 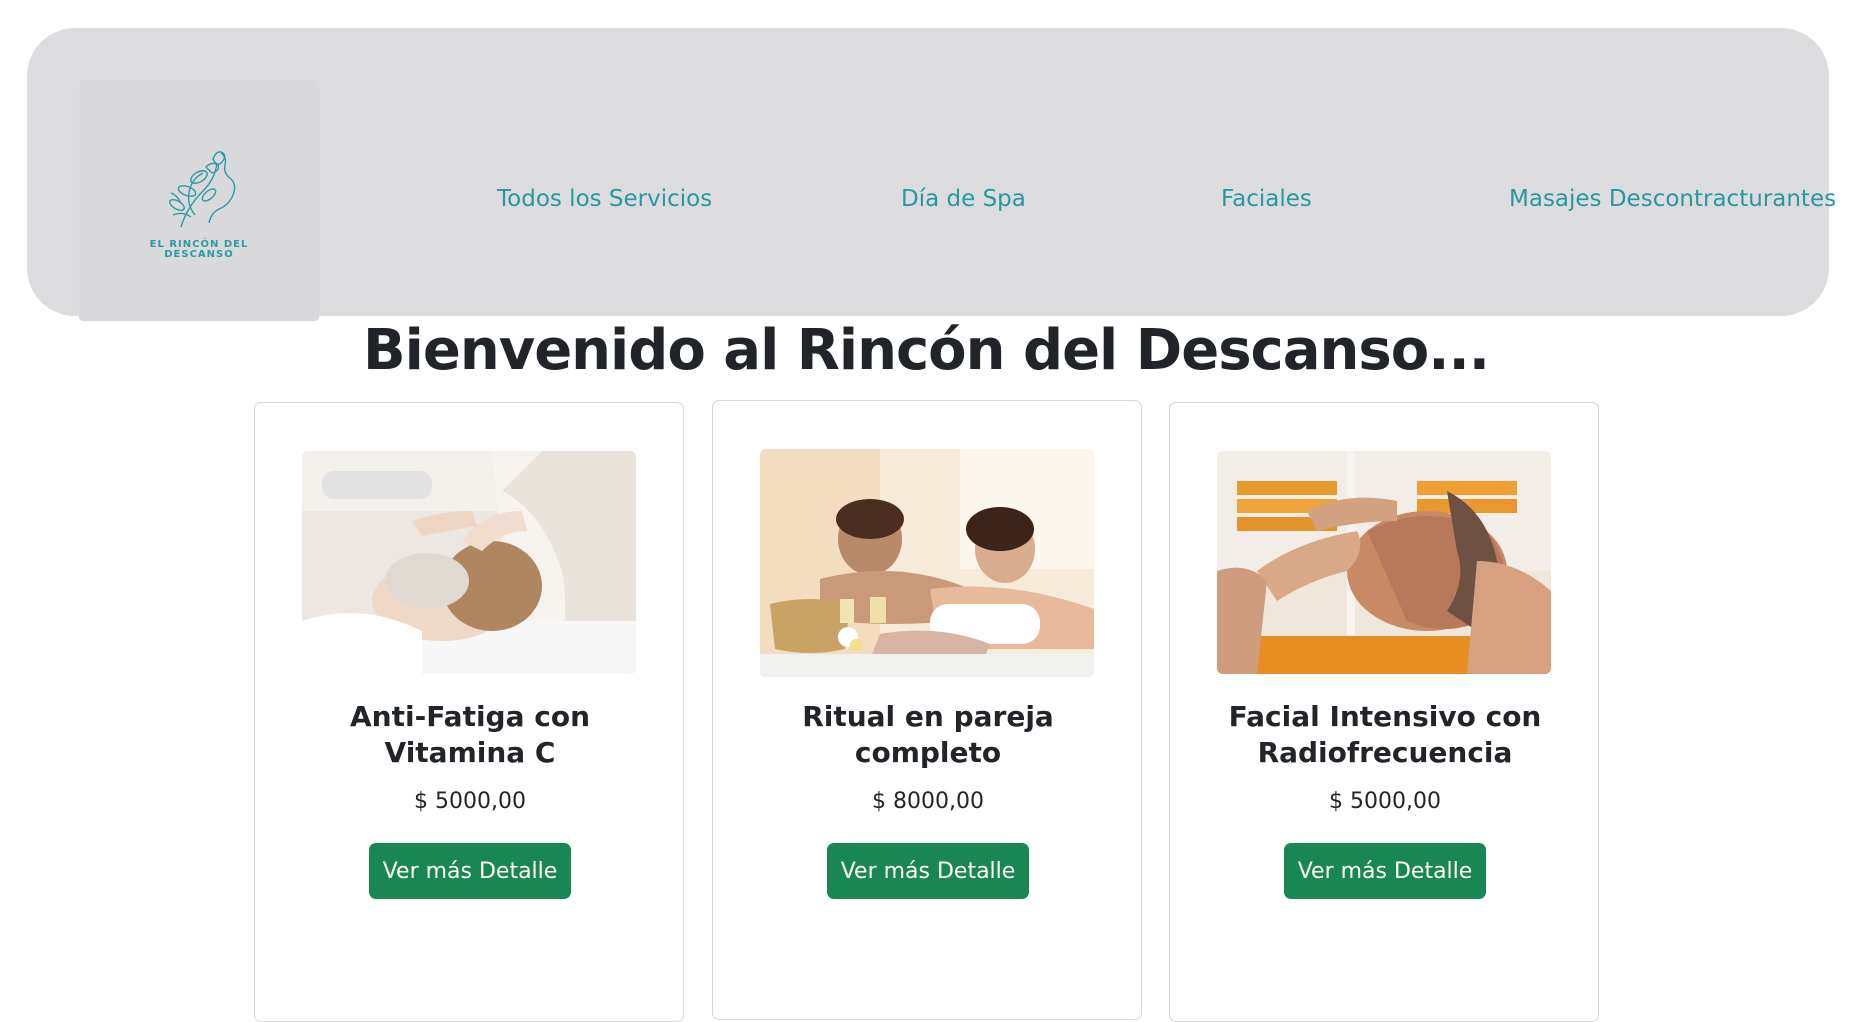 I want to click on logo-text-line2: DESCANSO, so click(x=199, y=254).